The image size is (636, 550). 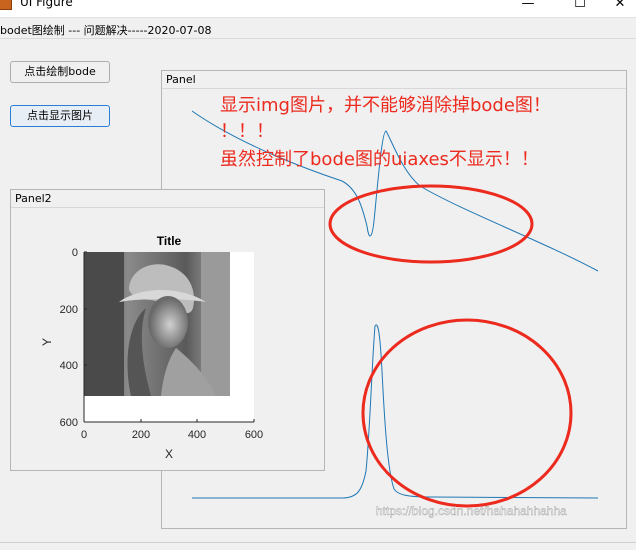 What do you see at coordinates (169, 241) in the screenshot?
I see `axes-title: Title` at bounding box center [169, 241].